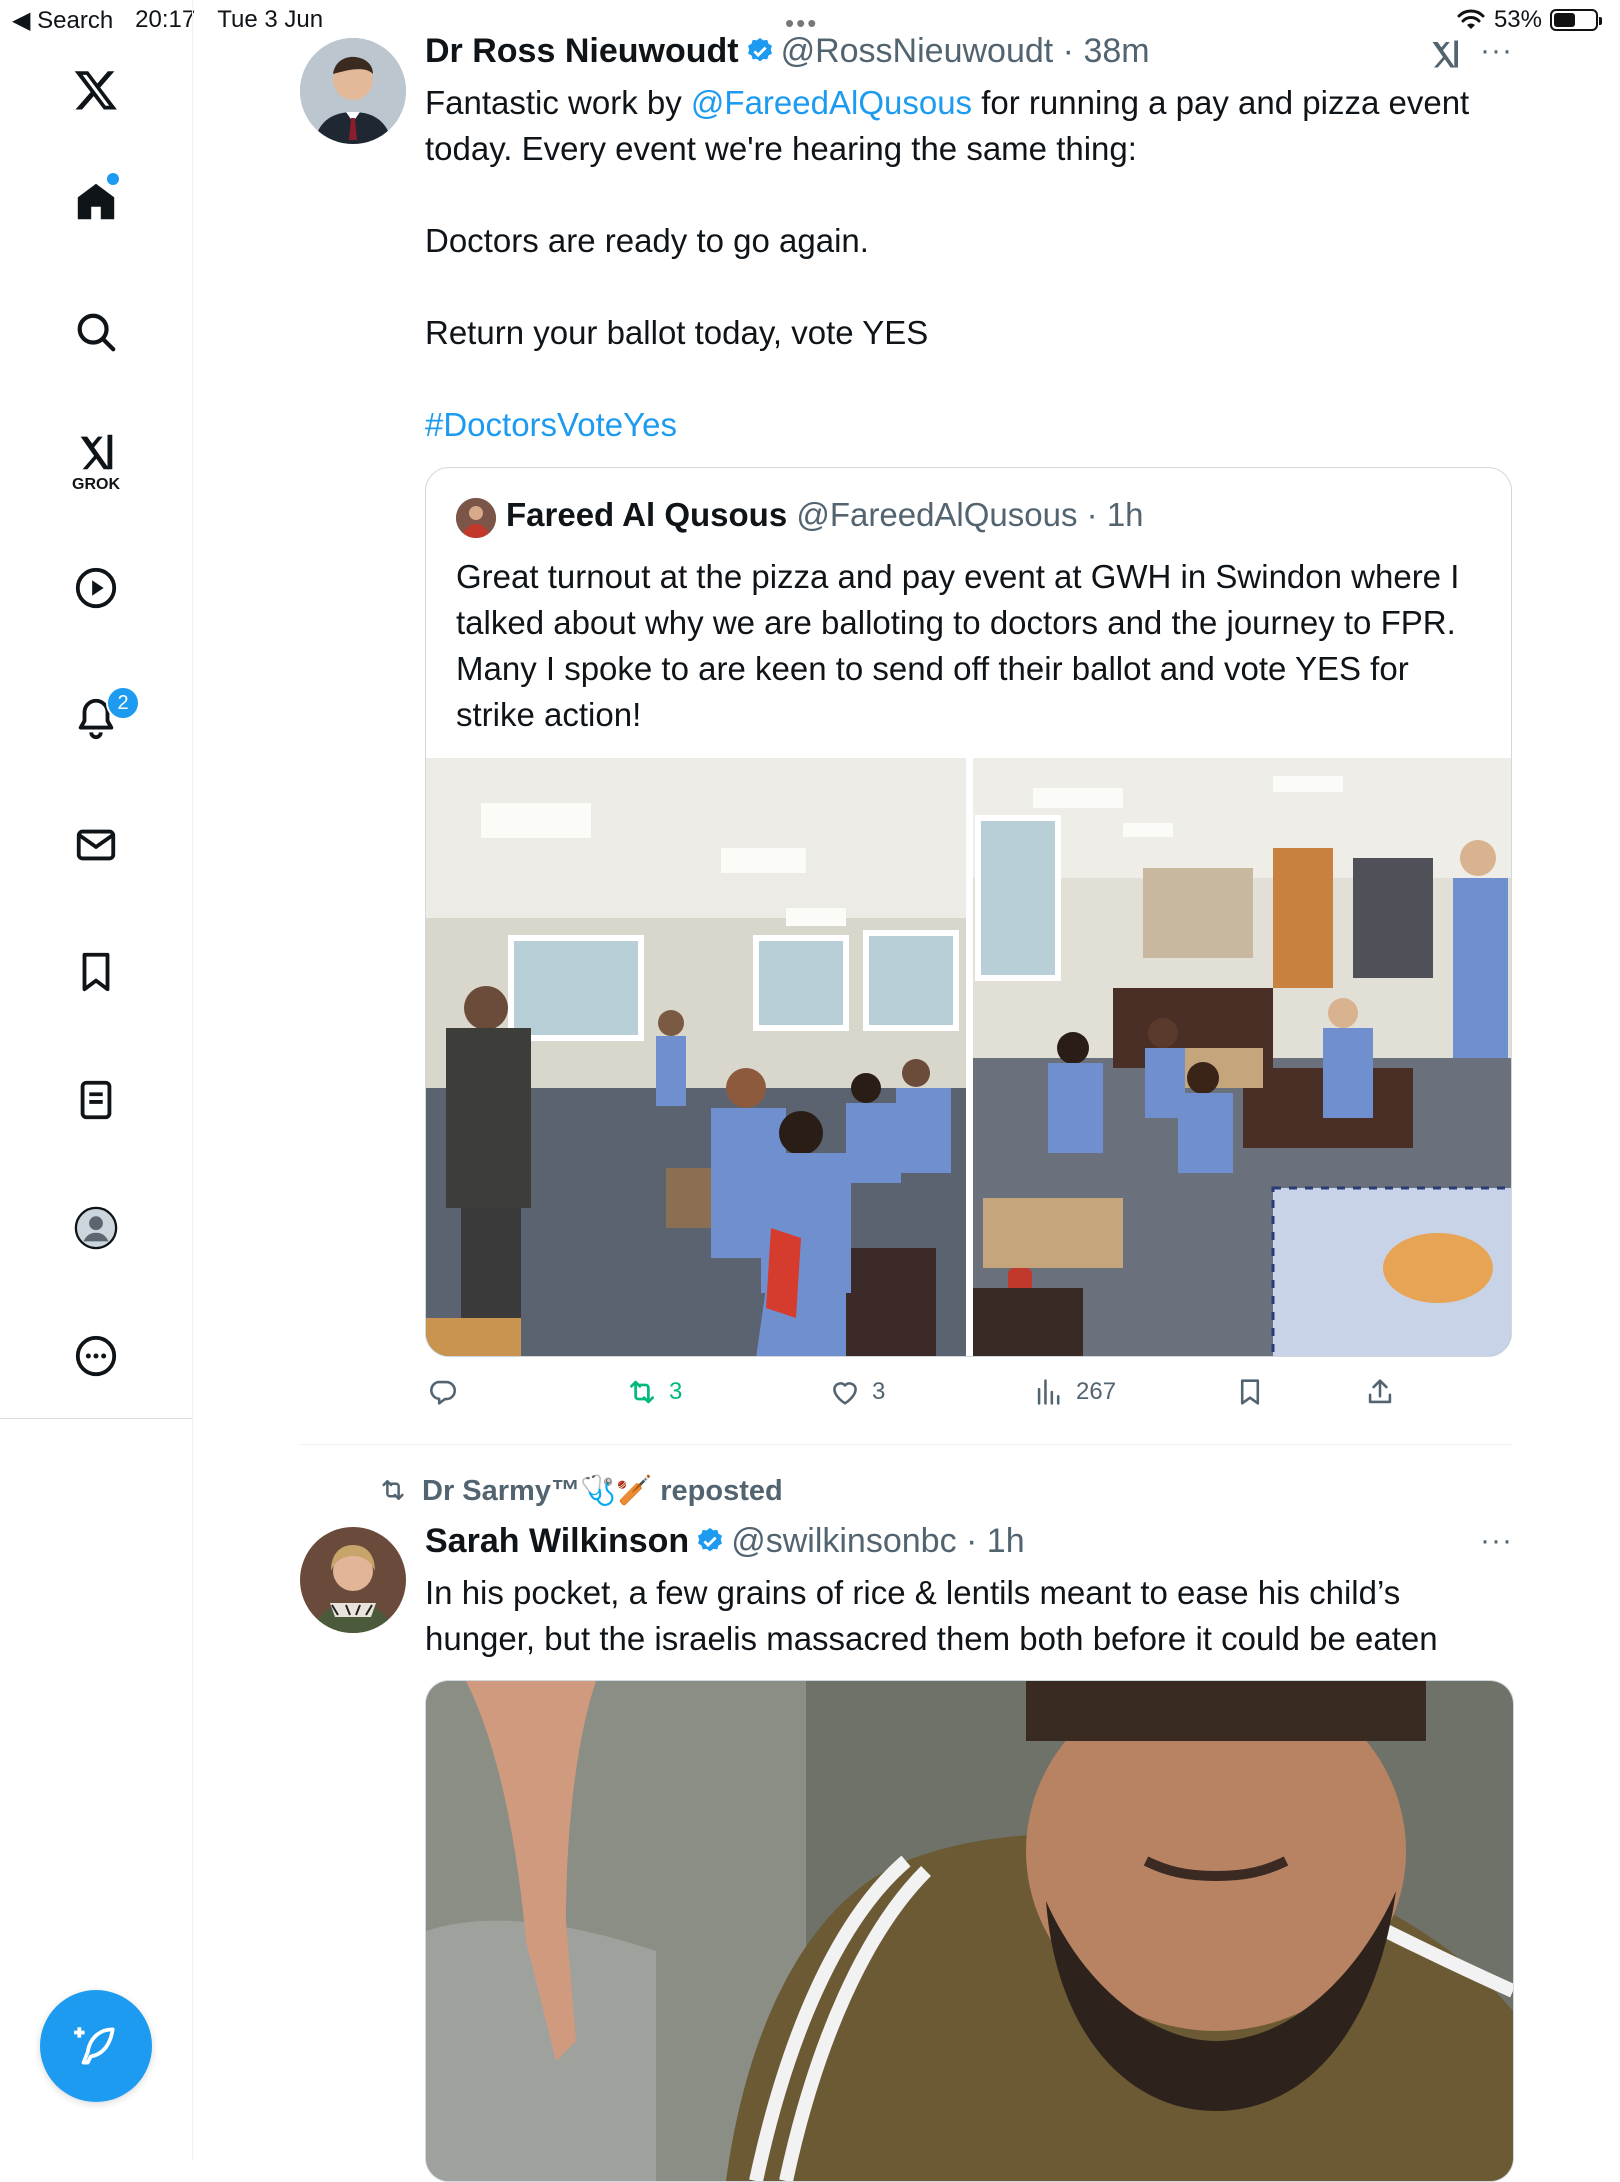 This screenshot has height=2182, width=1620. What do you see at coordinates (646, 514) in the screenshot?
I see `quote-author-name: Fareed Al Qusous` at bounding box center [646, 514].